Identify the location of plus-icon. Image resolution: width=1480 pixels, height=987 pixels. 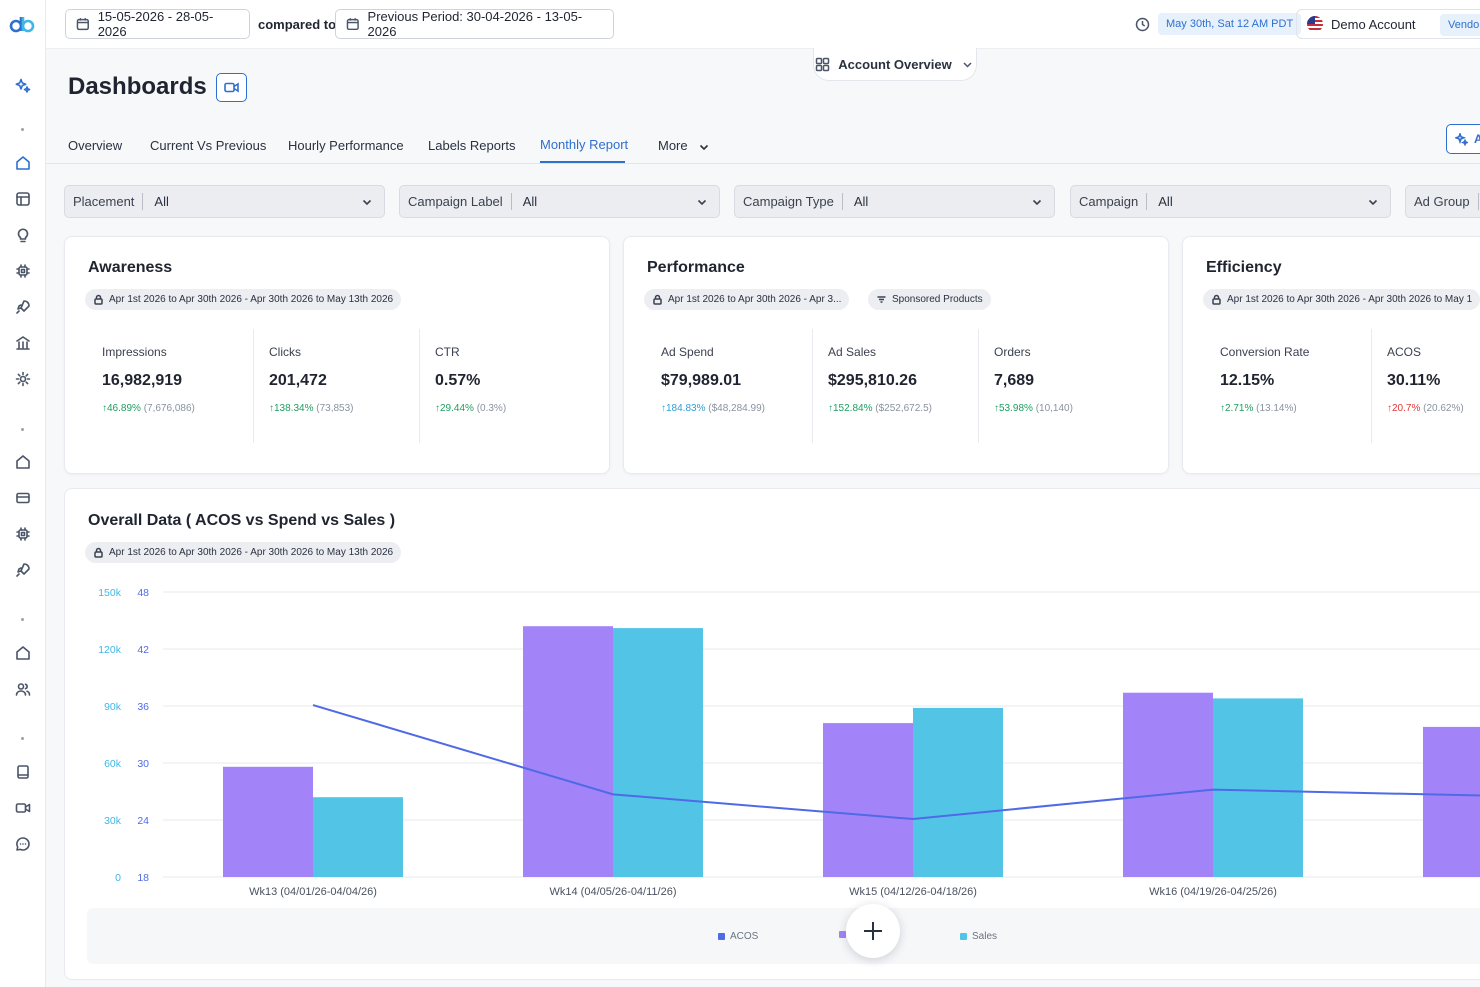
(873, 931).